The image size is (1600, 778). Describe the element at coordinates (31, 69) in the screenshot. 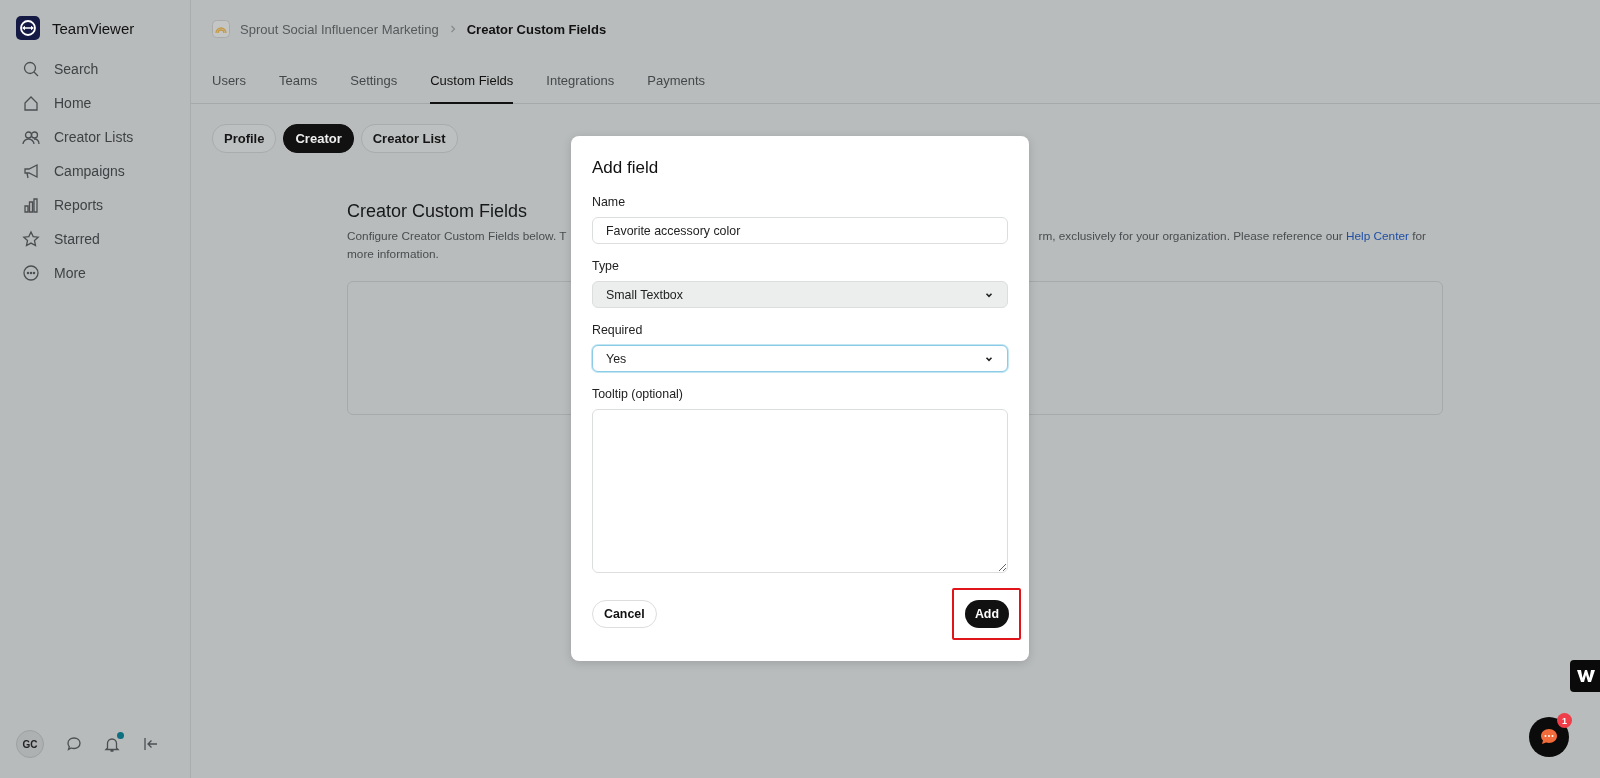

I see `search-icon` at that location.